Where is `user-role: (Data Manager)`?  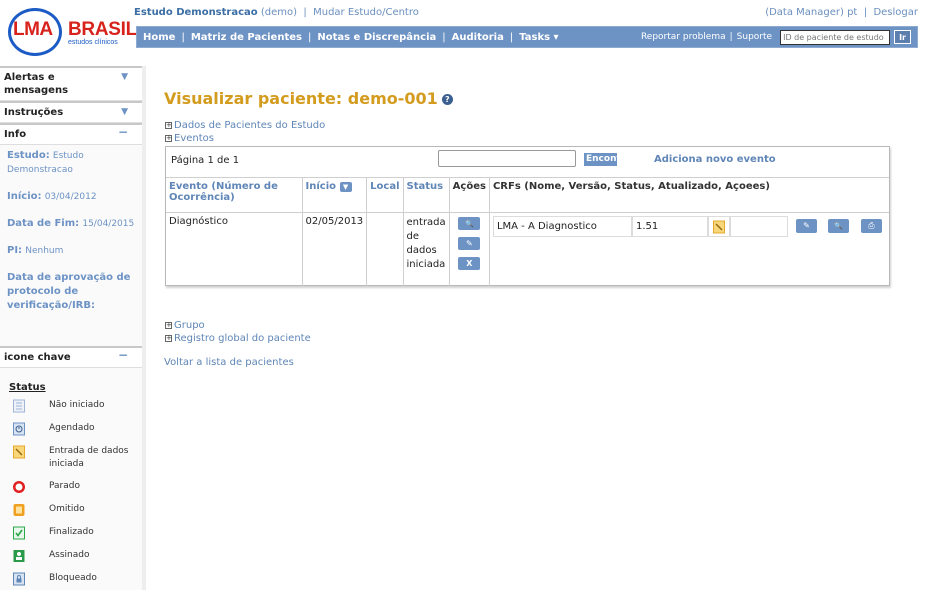
user-role: (Data Manager) is located at coordinates (804, 12).